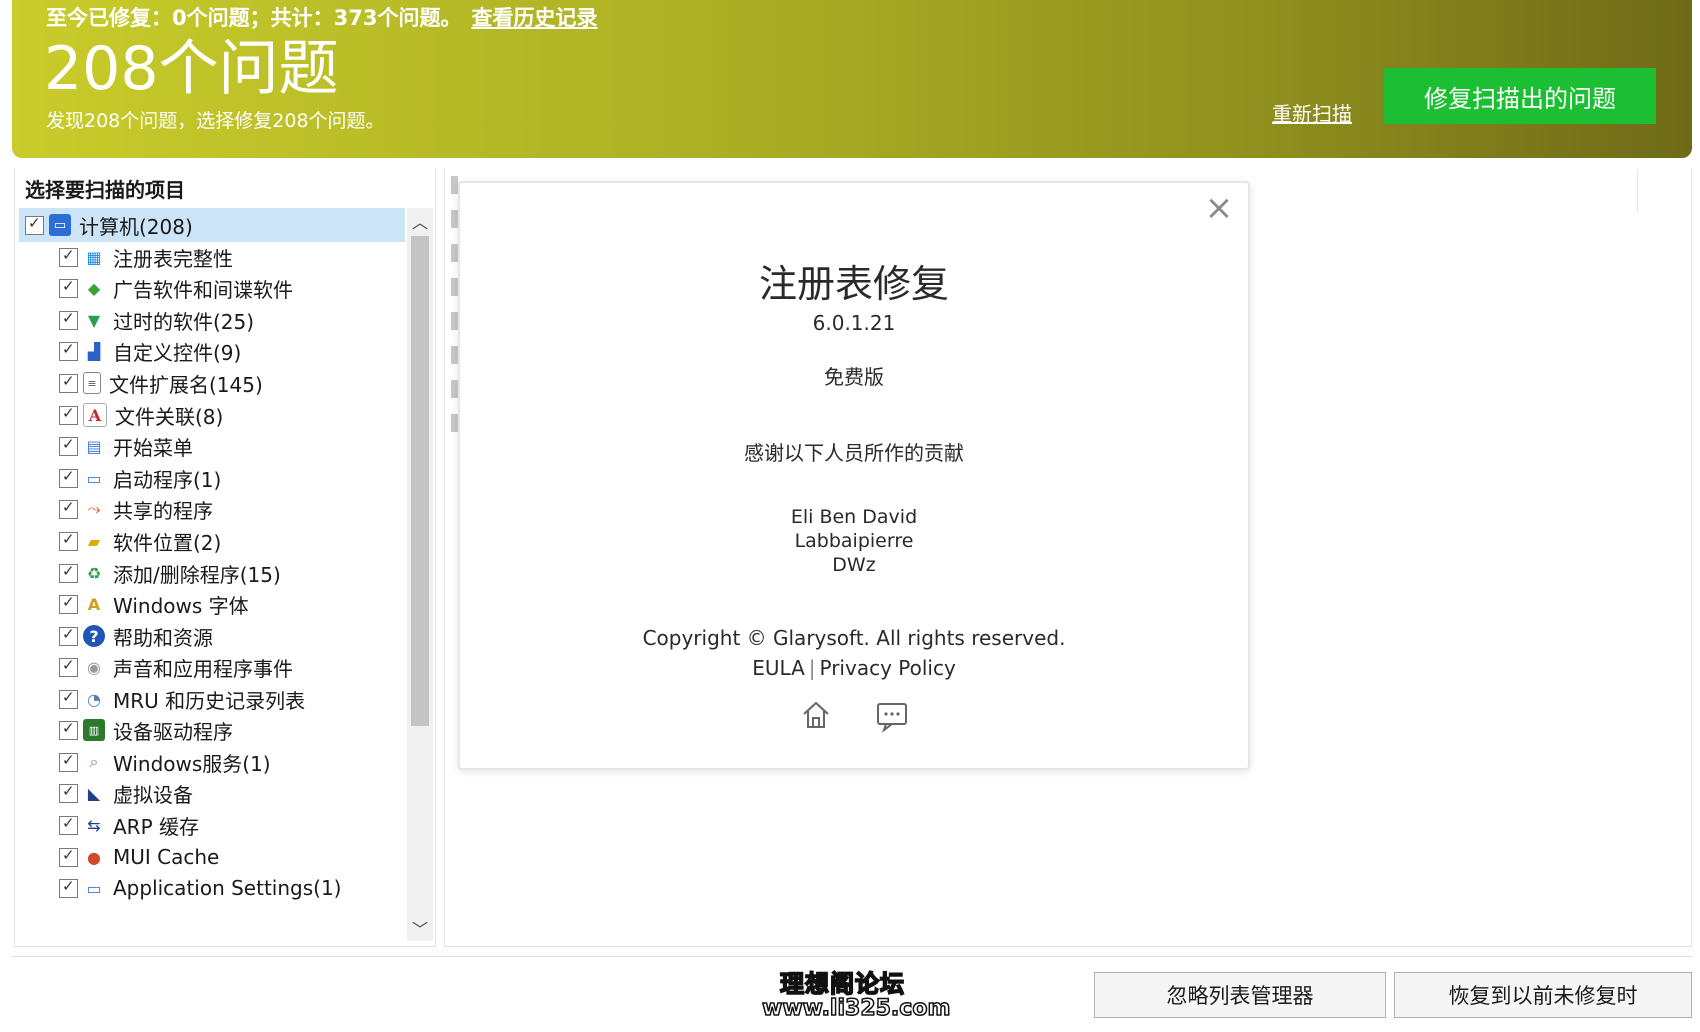  What do you see at coordinates (215, 121) in the screenshot?
I see `issue-description: 发现208个问题，选择修复208个问题。` at bounding box center [215, 121].